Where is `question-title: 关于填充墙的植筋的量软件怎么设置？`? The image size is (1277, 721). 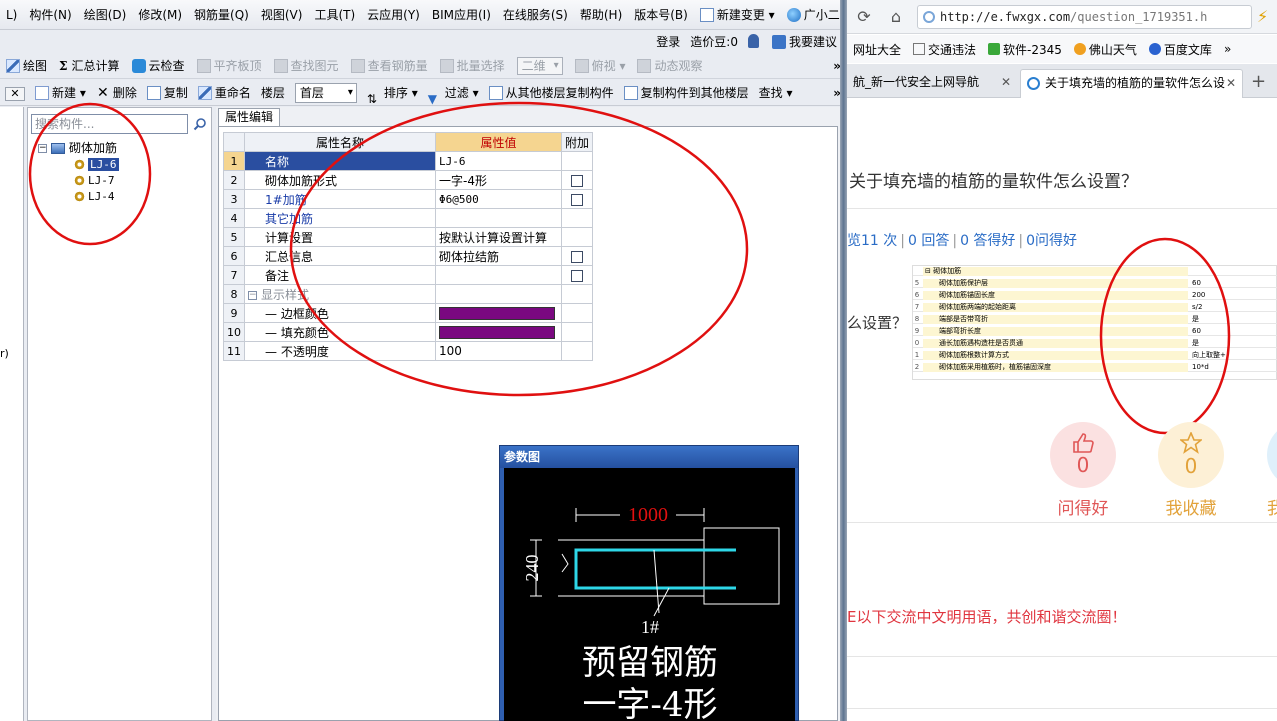
question-title: 关于填充墙的植筋的量软件怎么设置？ is located at coordinates (993, 182).